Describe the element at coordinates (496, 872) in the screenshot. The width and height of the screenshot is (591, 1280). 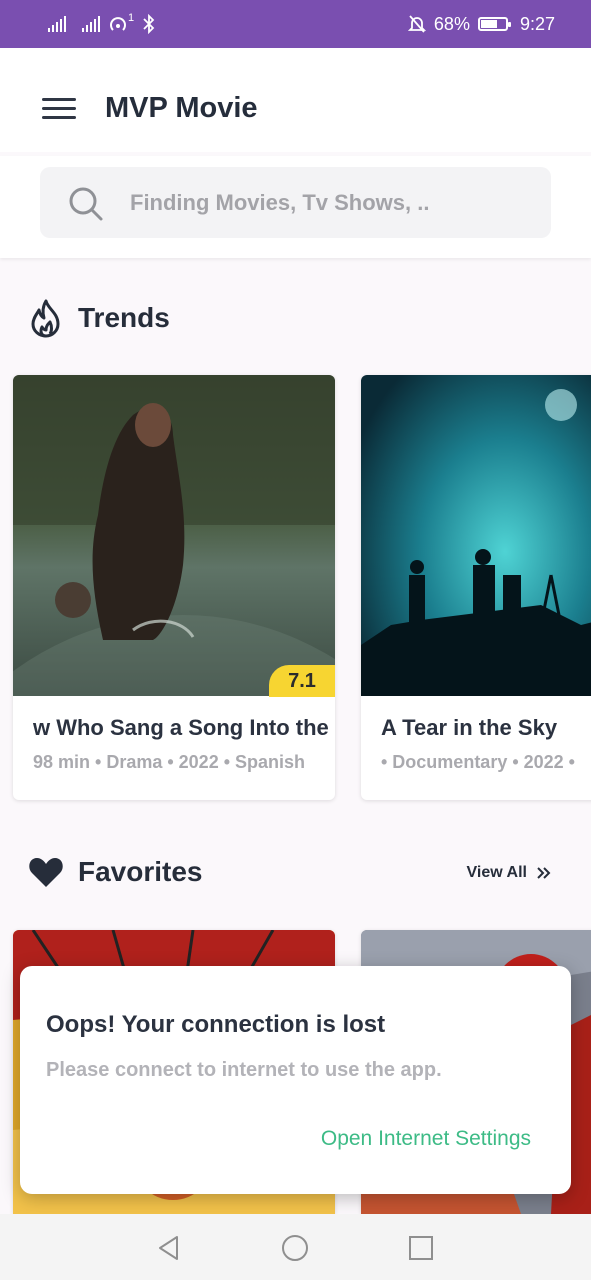
I see `view-all-label: View All` at that location.